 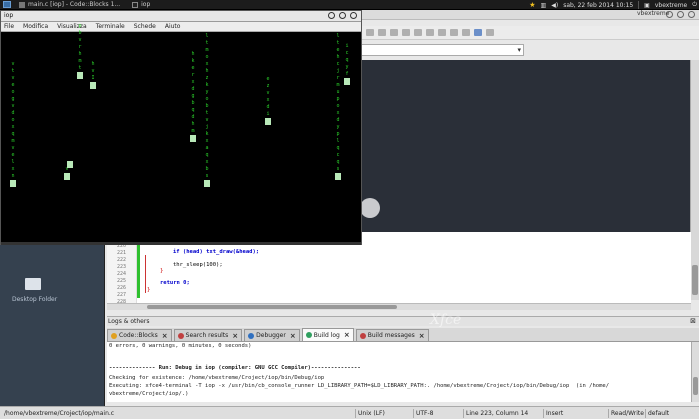 I want to click on status-mode: Insert, so click(x=575, y=413).